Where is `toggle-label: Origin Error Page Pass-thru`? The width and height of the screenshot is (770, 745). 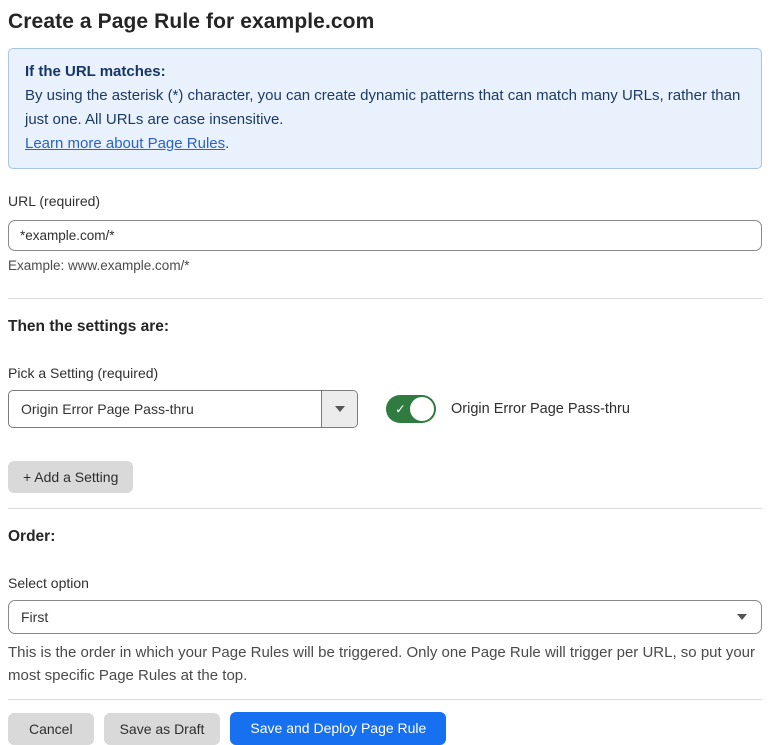
toggle-label: Origin Error Page Pass-thru is located at coordinates (540, 409).